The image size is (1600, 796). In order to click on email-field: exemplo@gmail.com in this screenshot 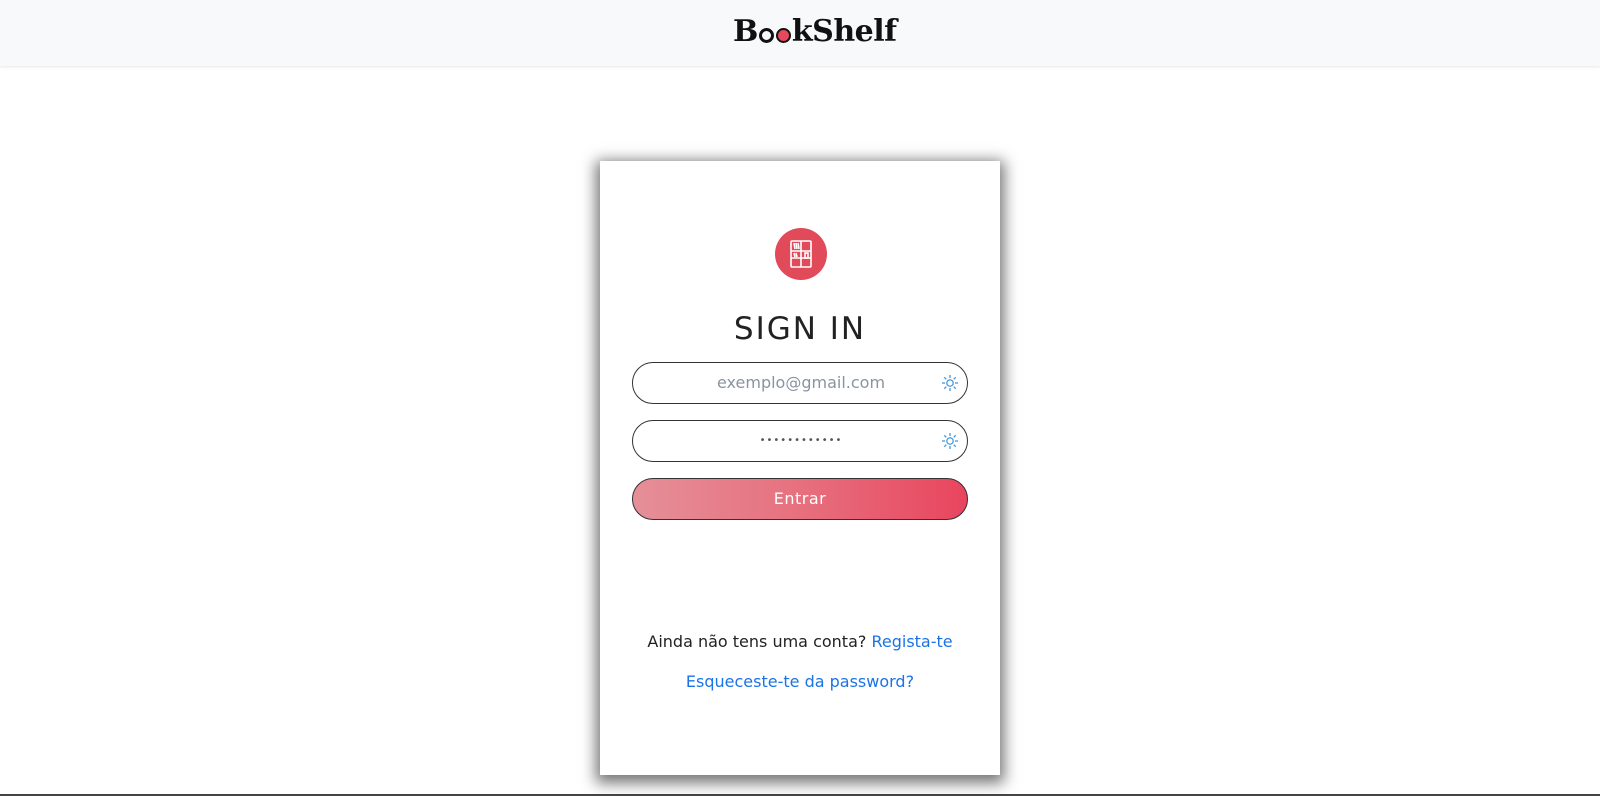, I will do `click(800, 383)`.